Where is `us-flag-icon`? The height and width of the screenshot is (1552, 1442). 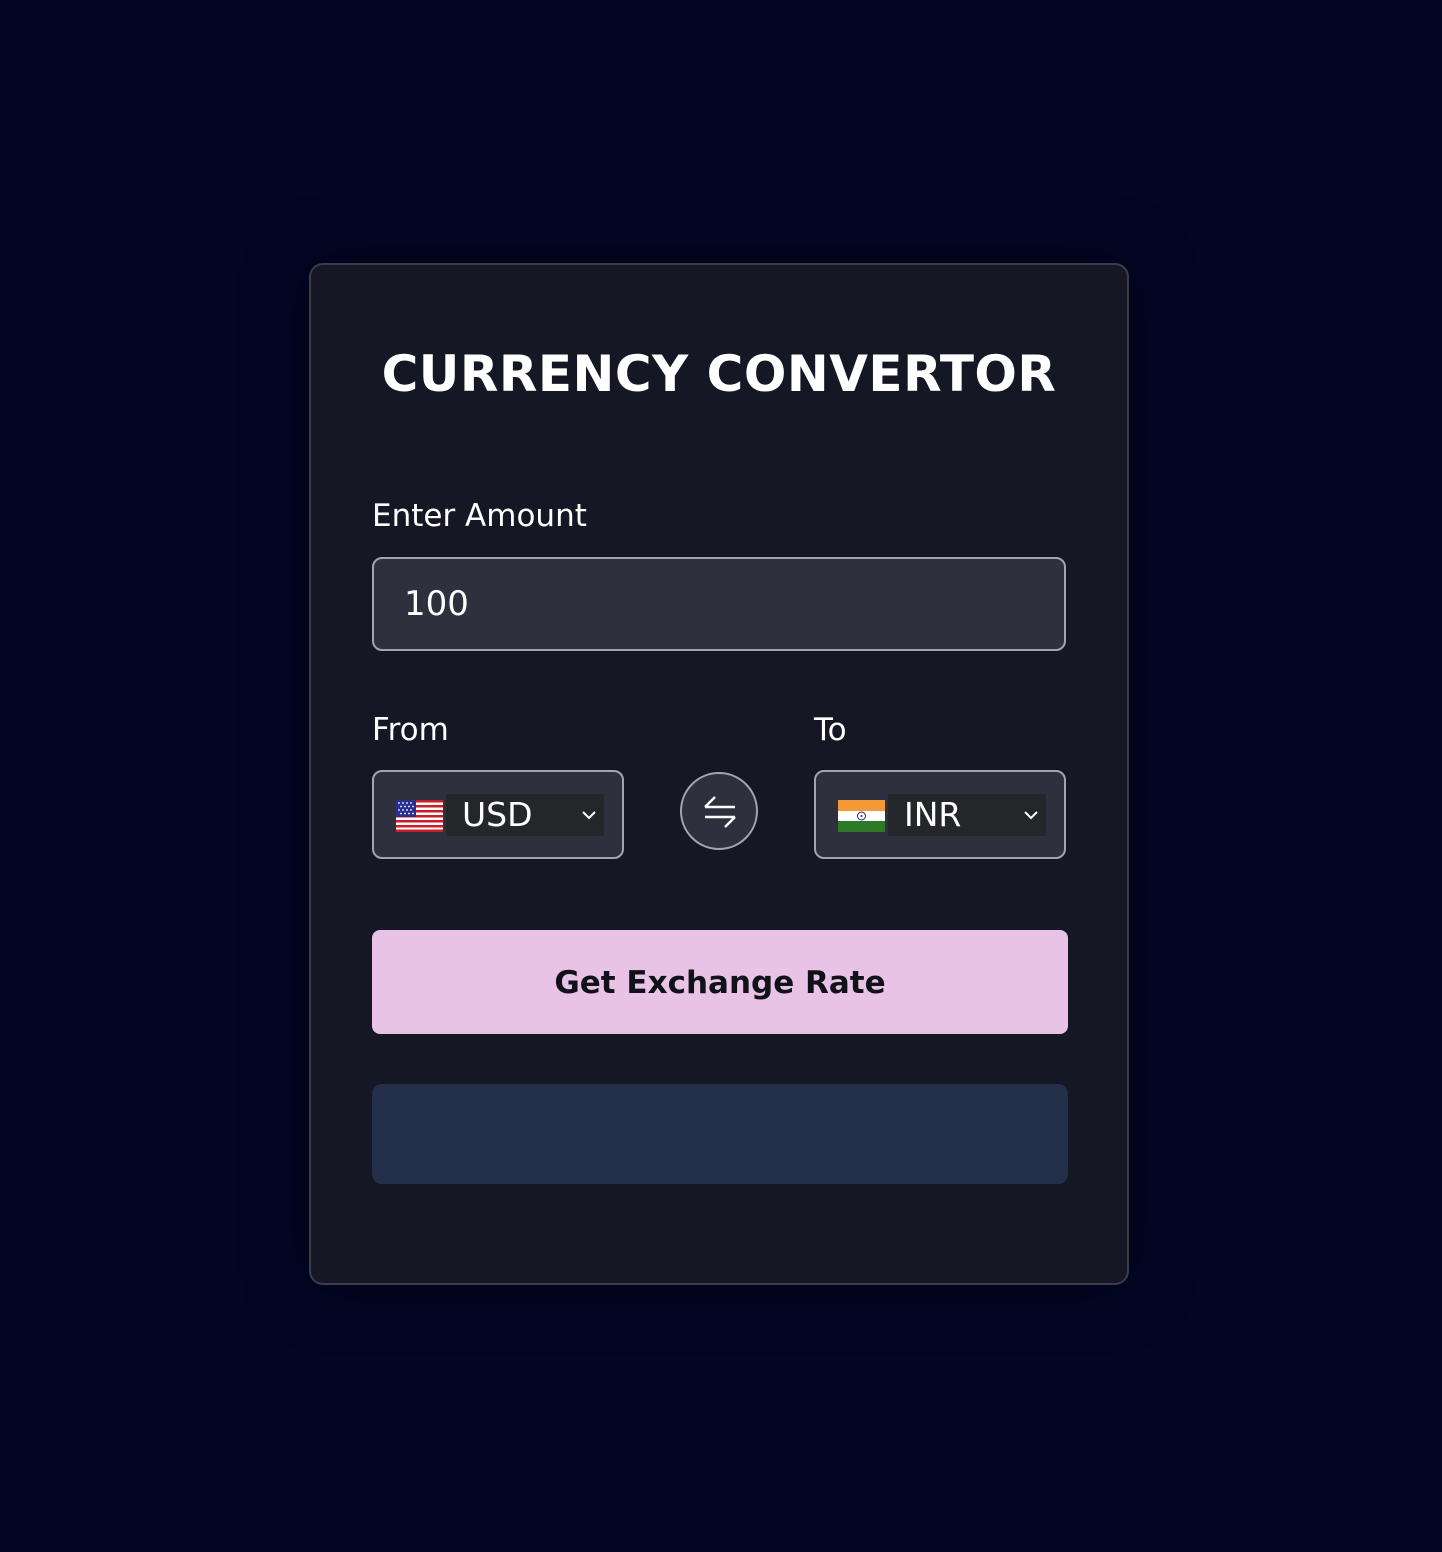
us-flag-icon is located at coordinates (419, 816).